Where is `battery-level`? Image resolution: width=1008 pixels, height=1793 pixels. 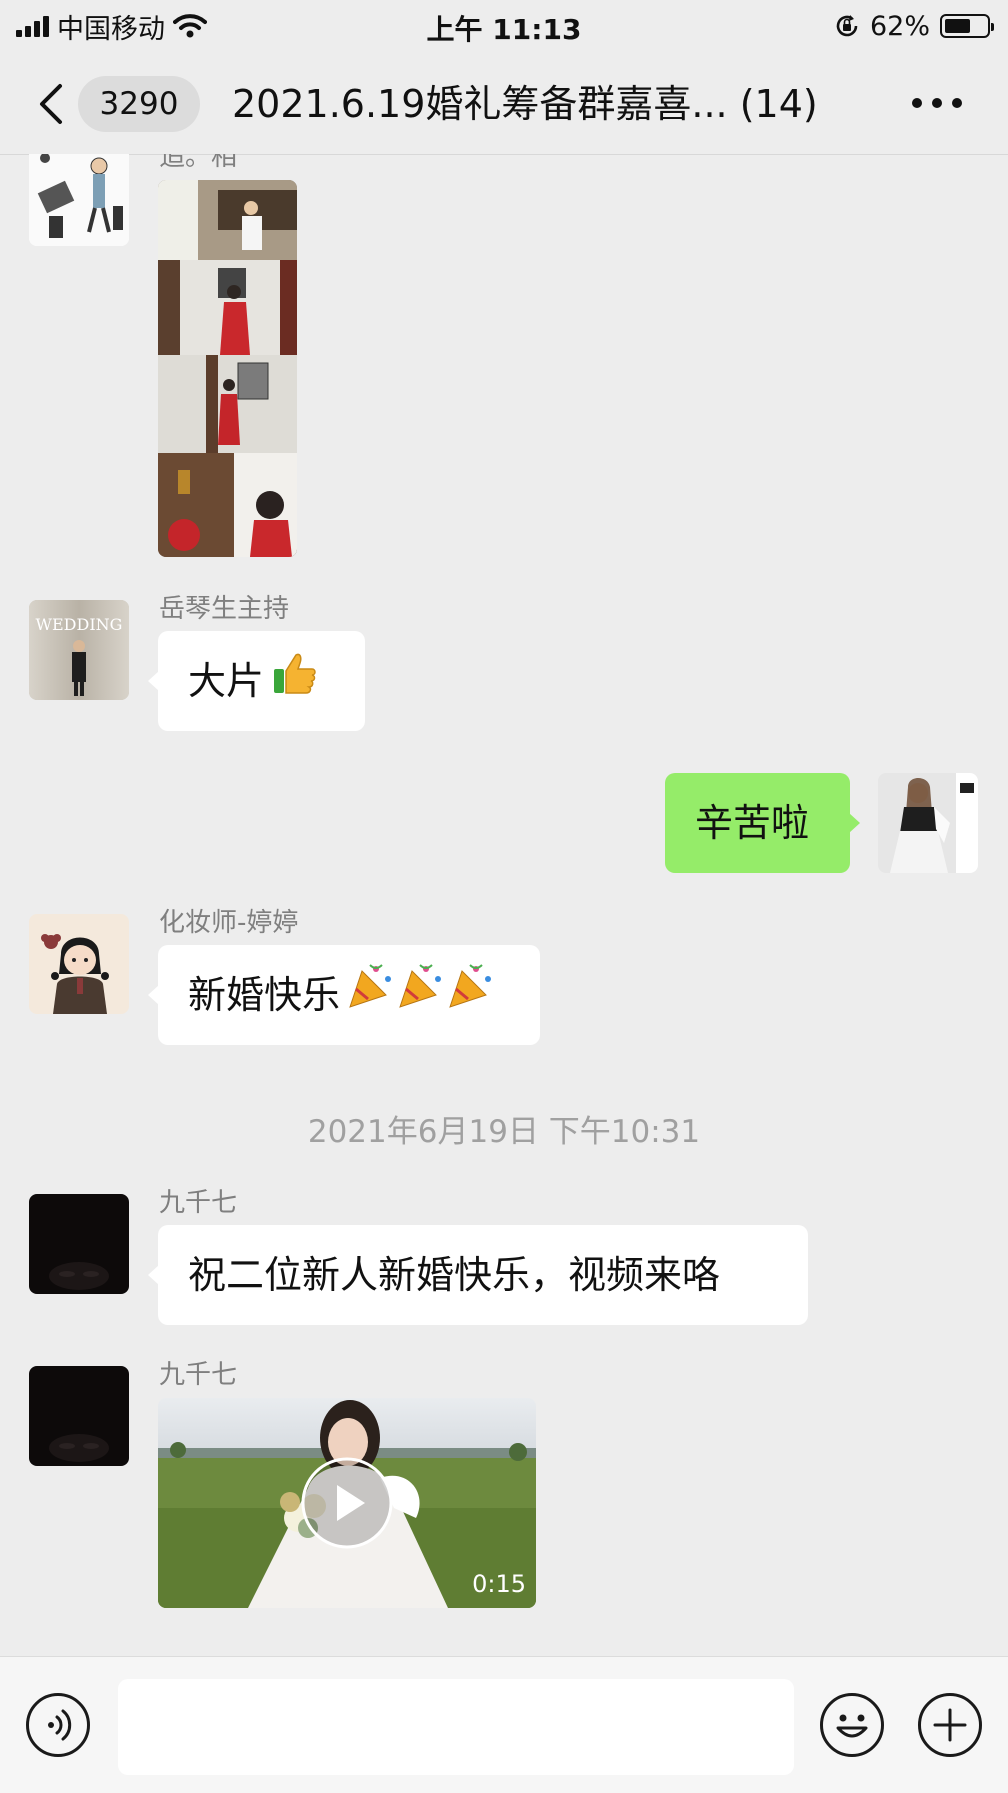 battery-level is located at coordinates (957, 26).